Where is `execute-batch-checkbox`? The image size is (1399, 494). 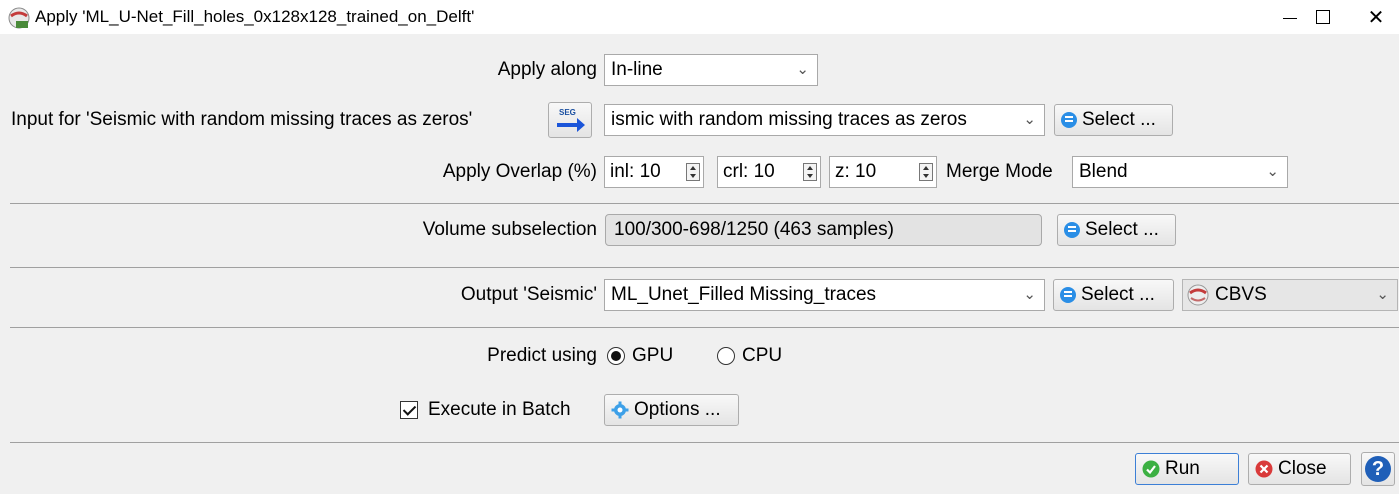
execute-batch-checkbox is located at coordinates (409, 410).